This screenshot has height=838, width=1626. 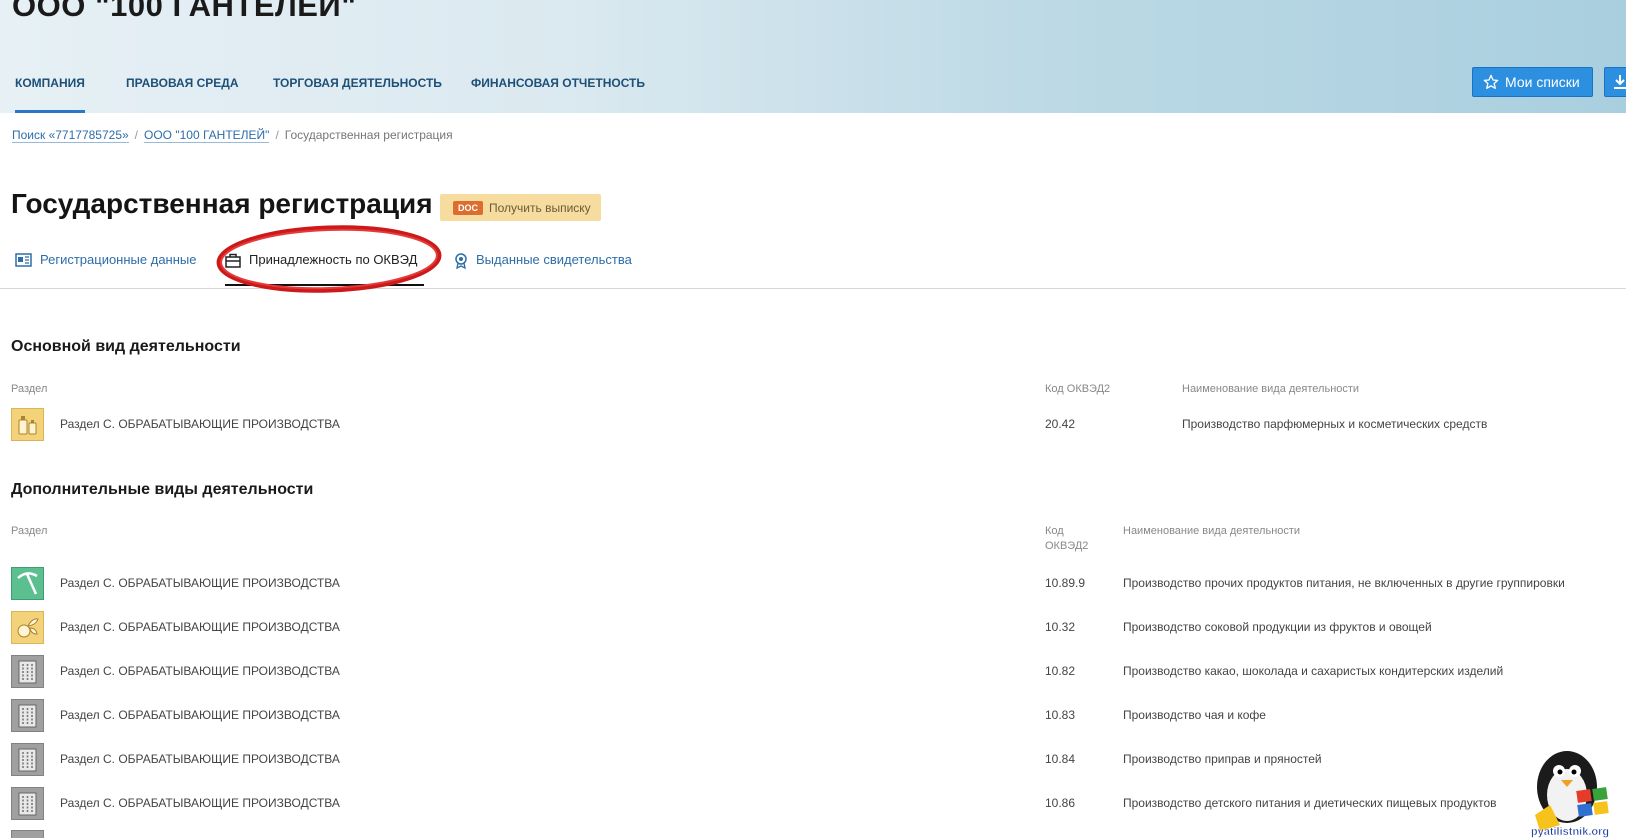 I want to click on breadcrumb-search-link: Поиск «7717785725», so click(x=70, y=135).